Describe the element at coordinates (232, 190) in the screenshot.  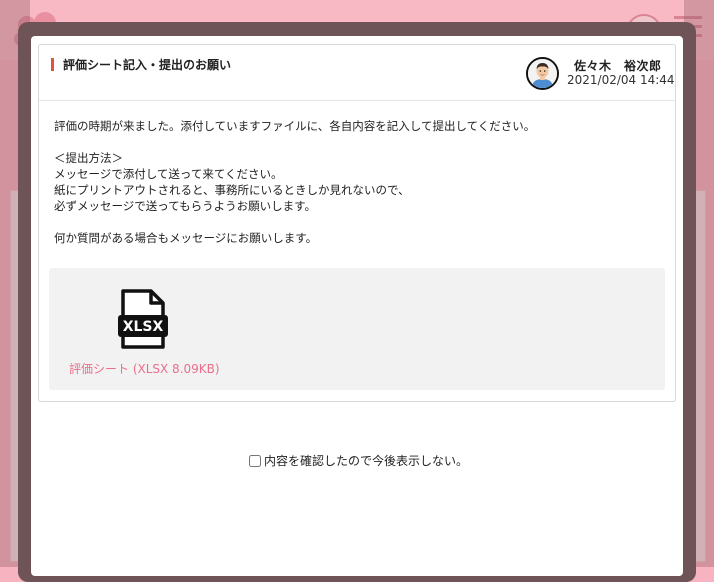
I see `body-line: 紙にプリントアウトされると、事務所にいるときしか見れないので、` at that location.